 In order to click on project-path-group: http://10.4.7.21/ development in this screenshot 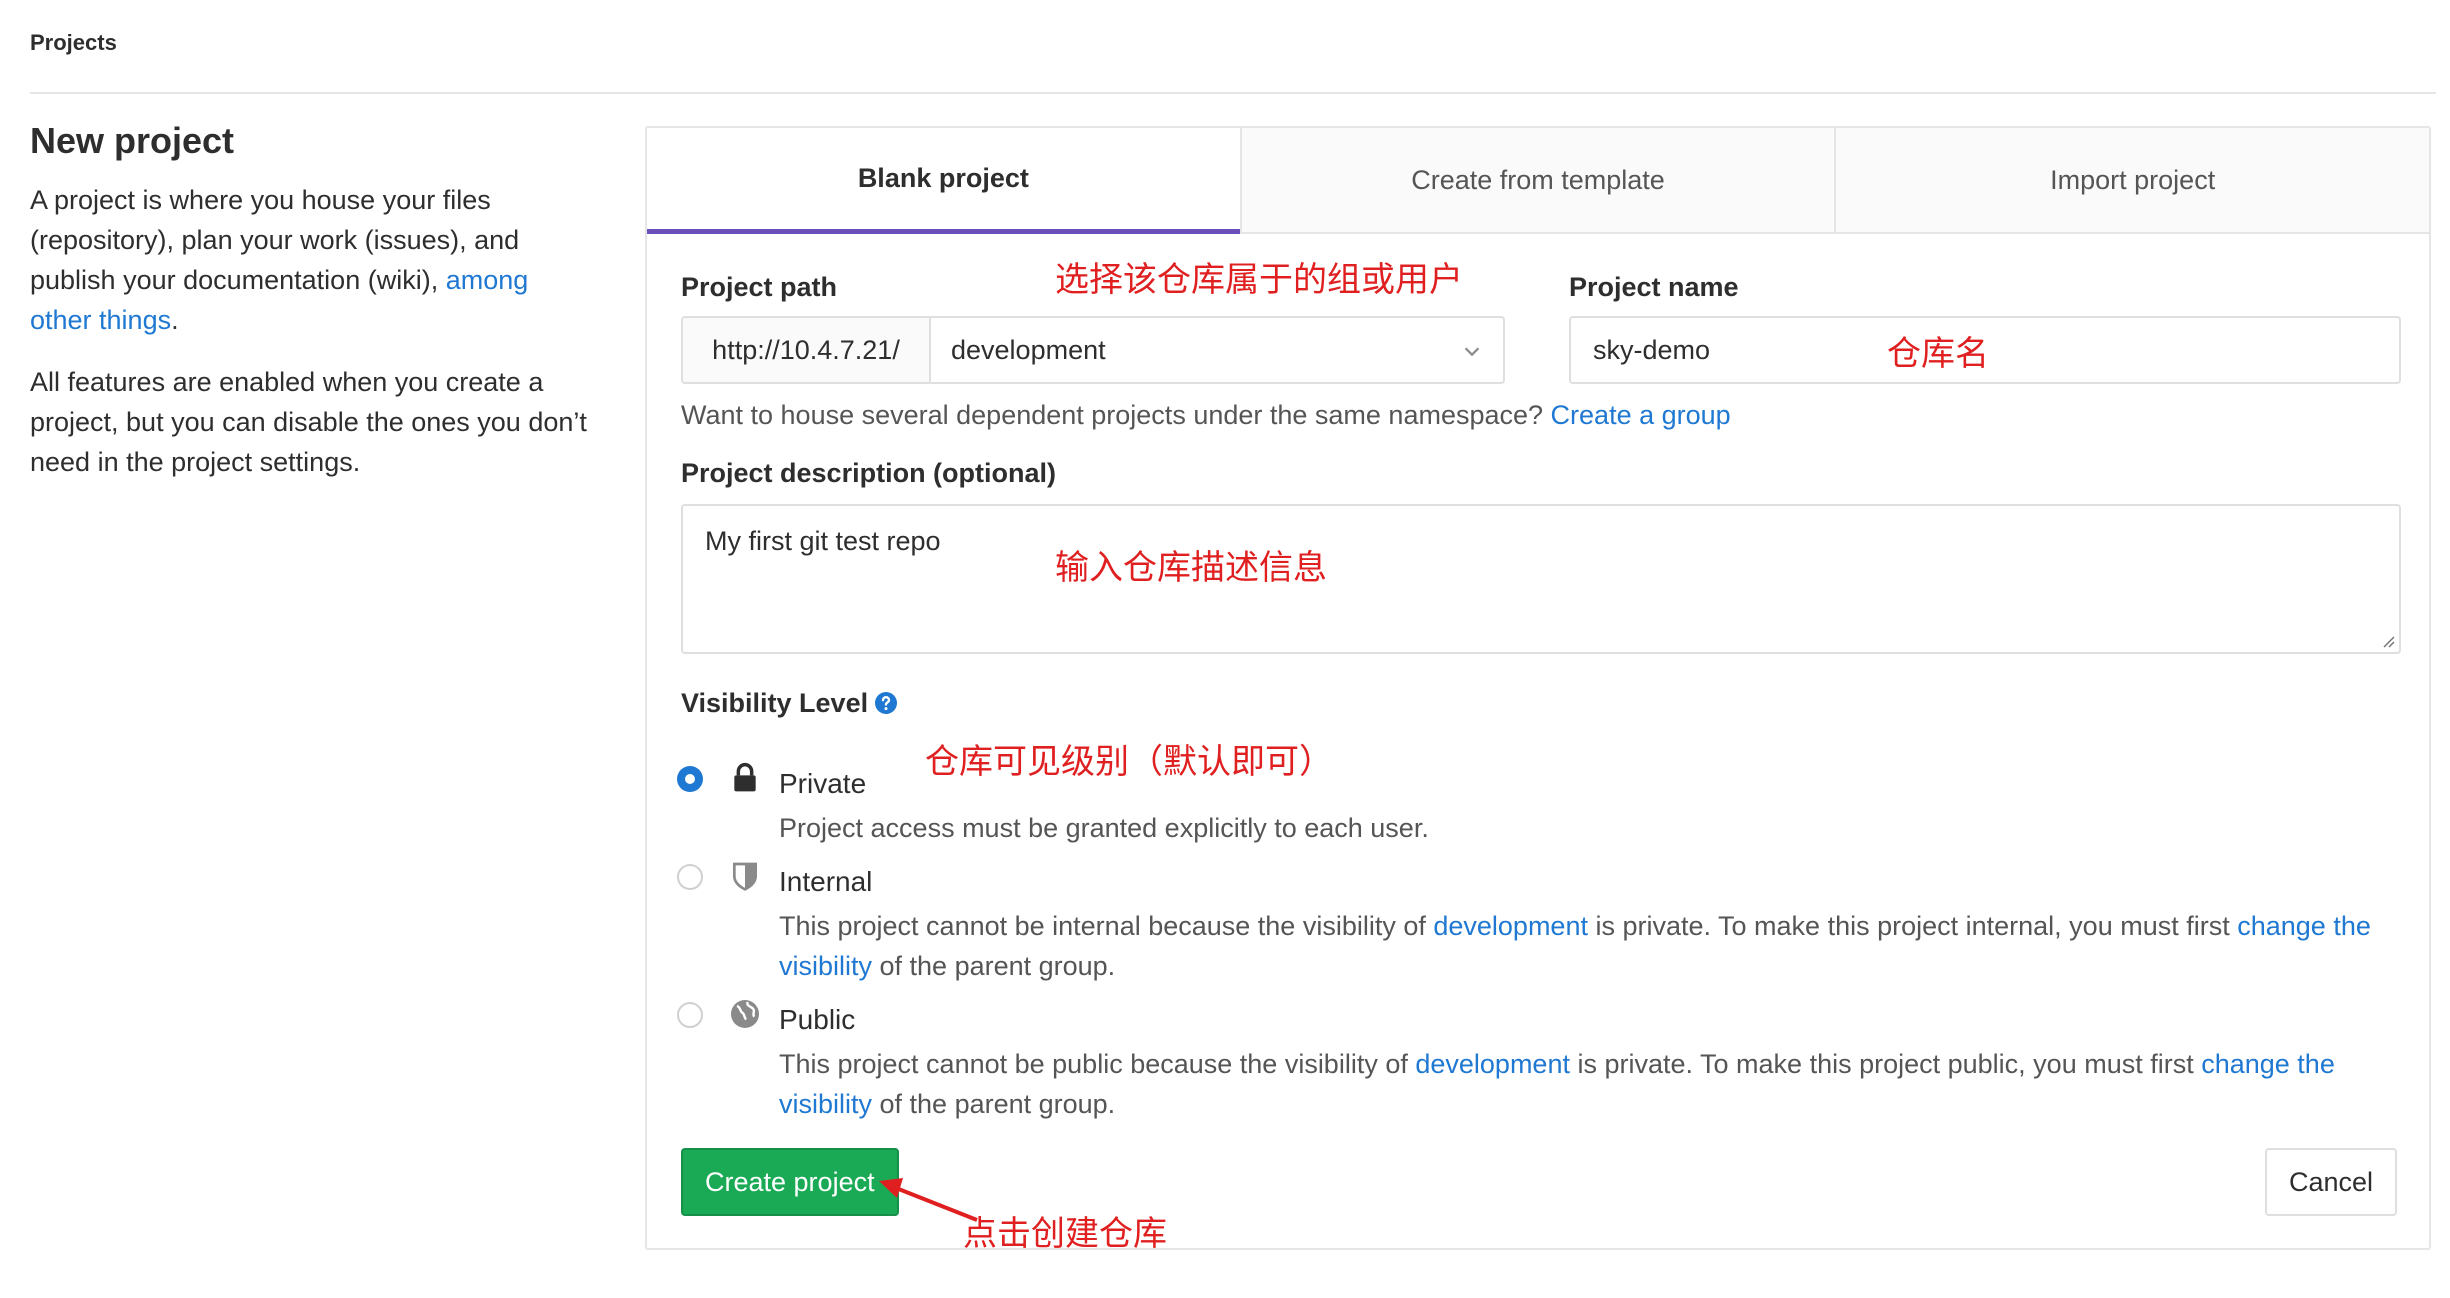, I will do `click(1093, 350)`.